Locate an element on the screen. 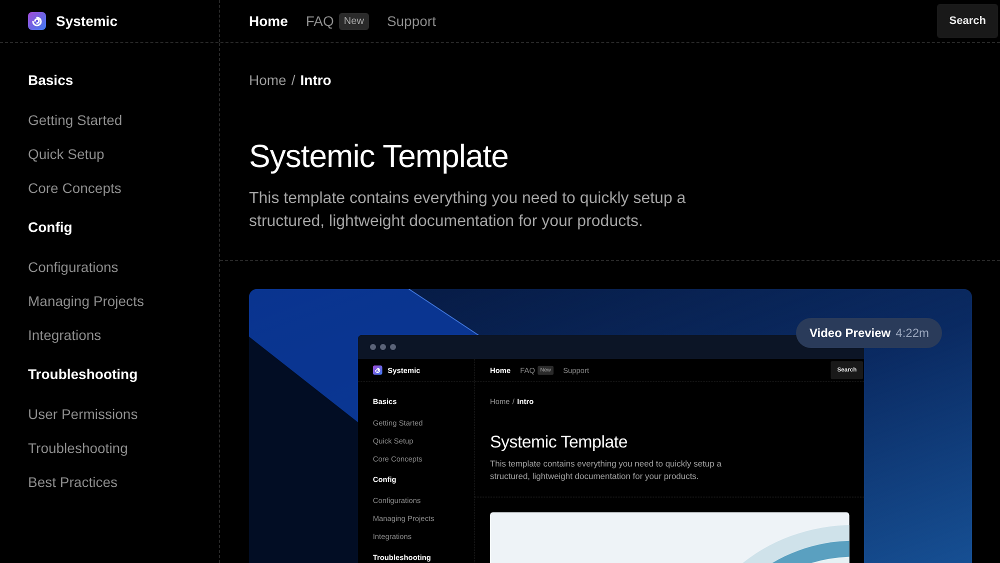  breadcrumb-link: Home is located at coordinates (267, 80).